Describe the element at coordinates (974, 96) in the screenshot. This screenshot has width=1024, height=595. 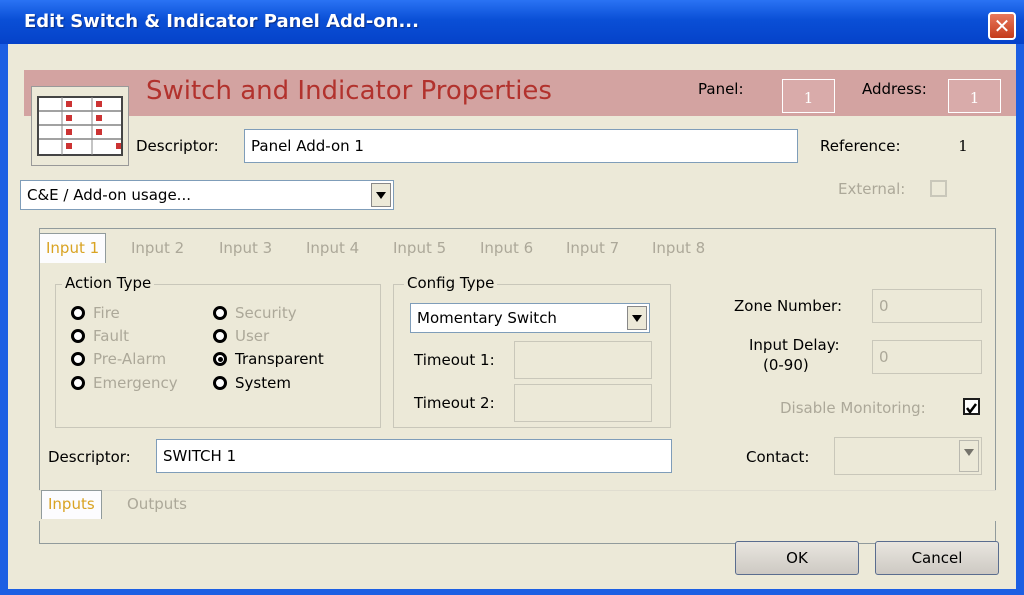
I see `address-value: 1` at that location.